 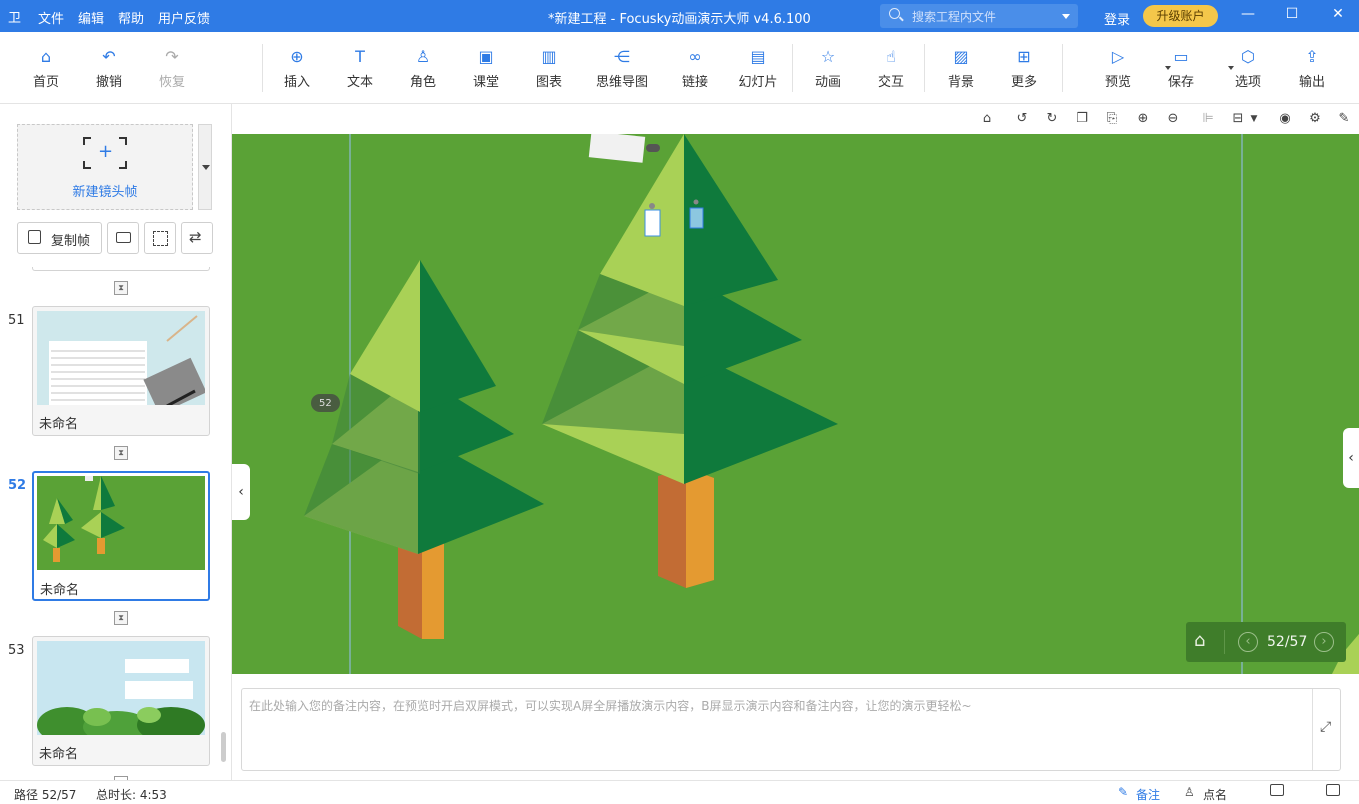 I want to click on classroom-button: ▣ 课堂, so click(x=486, y=68).